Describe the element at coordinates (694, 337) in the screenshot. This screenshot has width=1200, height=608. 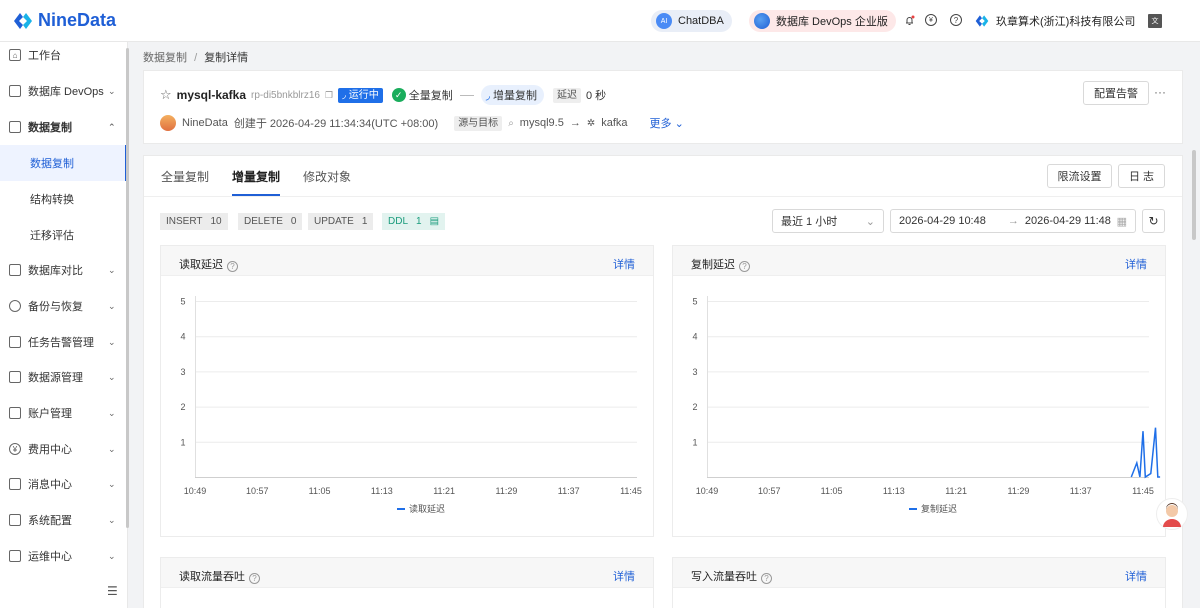
I see `y-tick-label: 4` at that location.